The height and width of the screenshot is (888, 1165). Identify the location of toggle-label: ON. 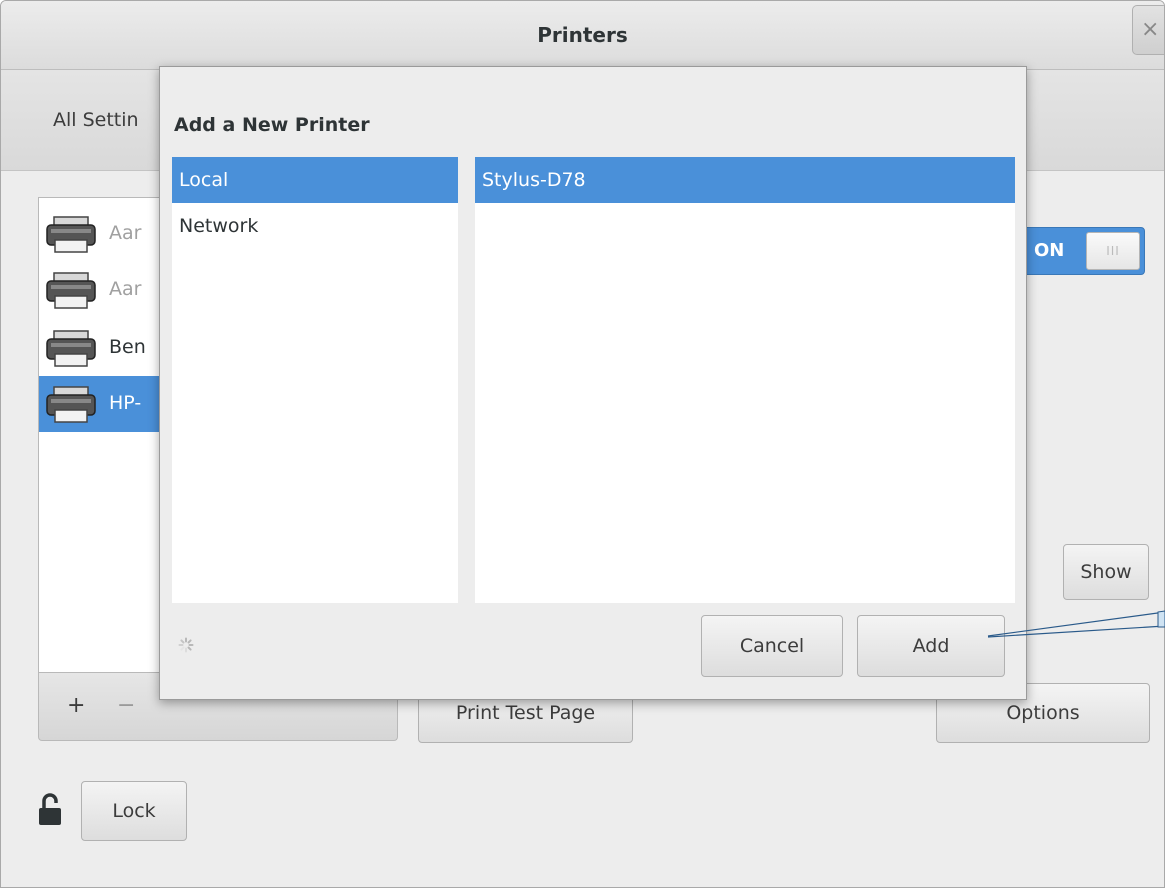
(1049, 250).